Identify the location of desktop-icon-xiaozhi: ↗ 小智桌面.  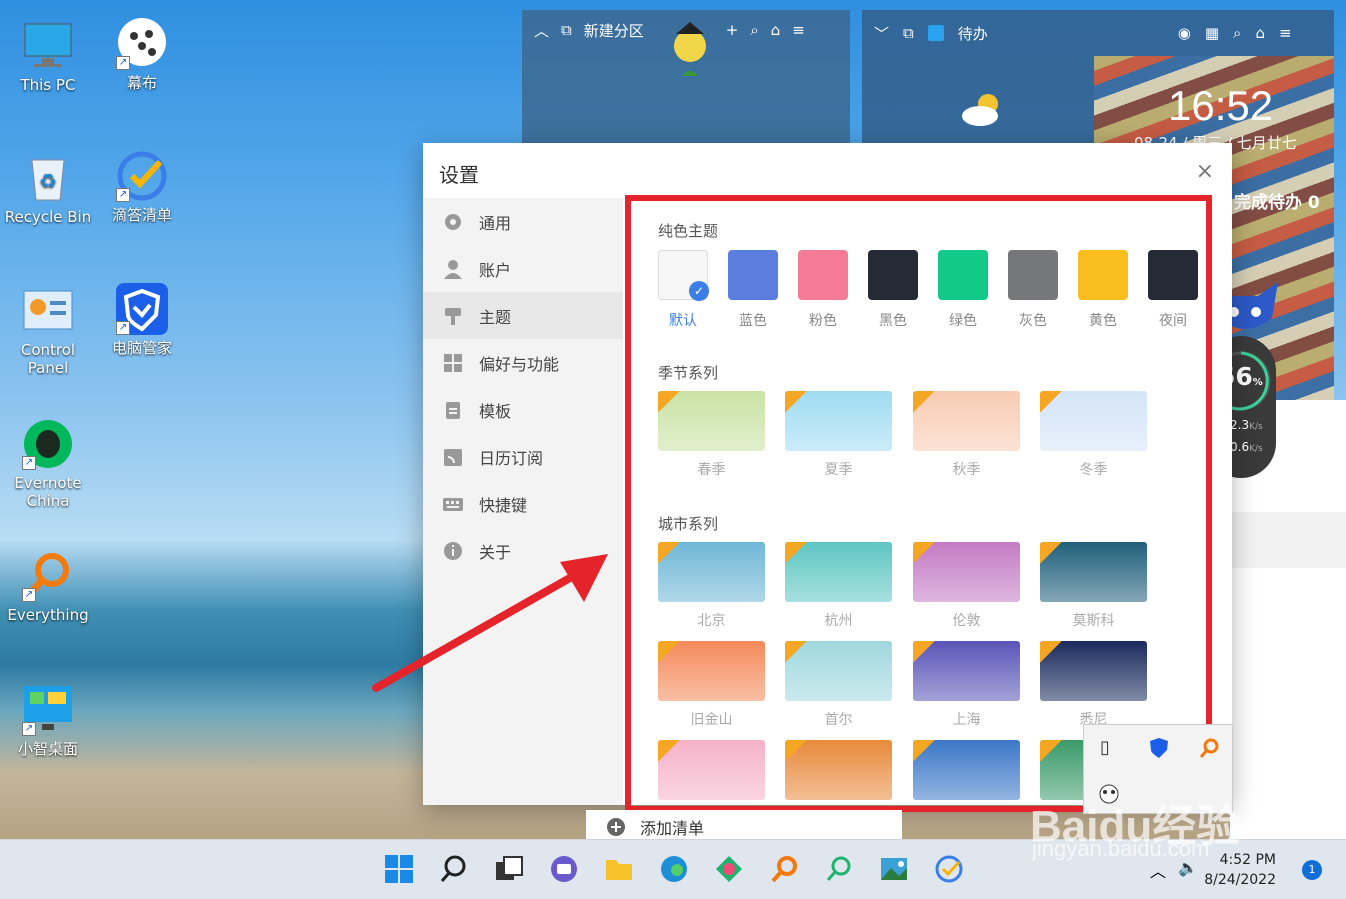
(48, 721).